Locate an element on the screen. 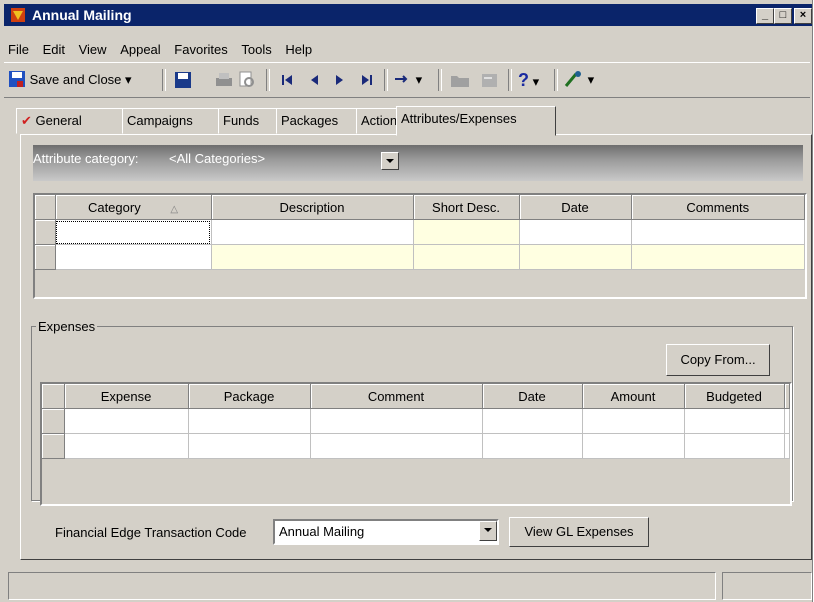 The width and height of the screenshot is (814, 602). go-to-button: ▾ is located at coordinates (408, 80).